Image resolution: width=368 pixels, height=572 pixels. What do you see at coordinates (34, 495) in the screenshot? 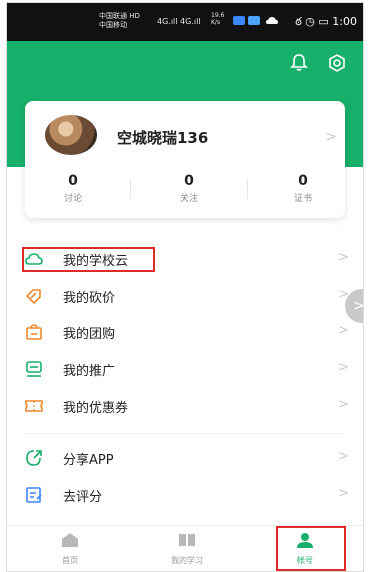
I see `rate-icon` at bounding box center [34, 495].